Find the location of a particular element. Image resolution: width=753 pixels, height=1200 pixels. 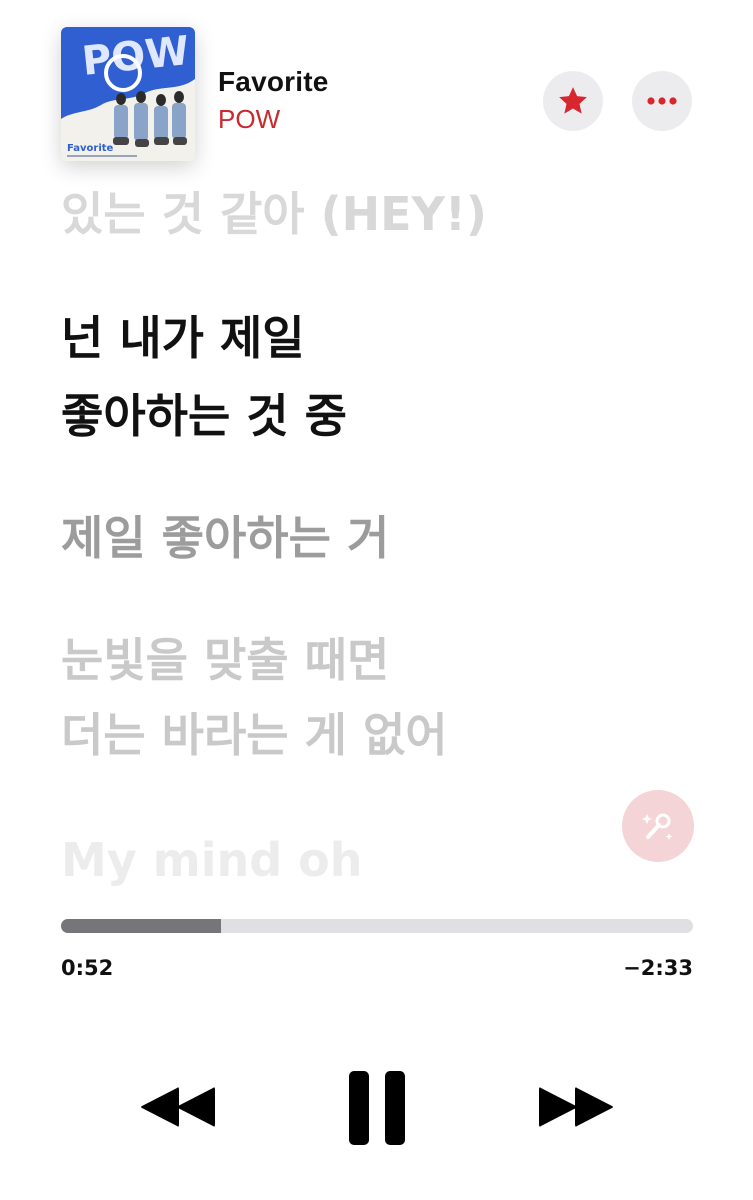

sing-button is located at coordinates (658, 826).